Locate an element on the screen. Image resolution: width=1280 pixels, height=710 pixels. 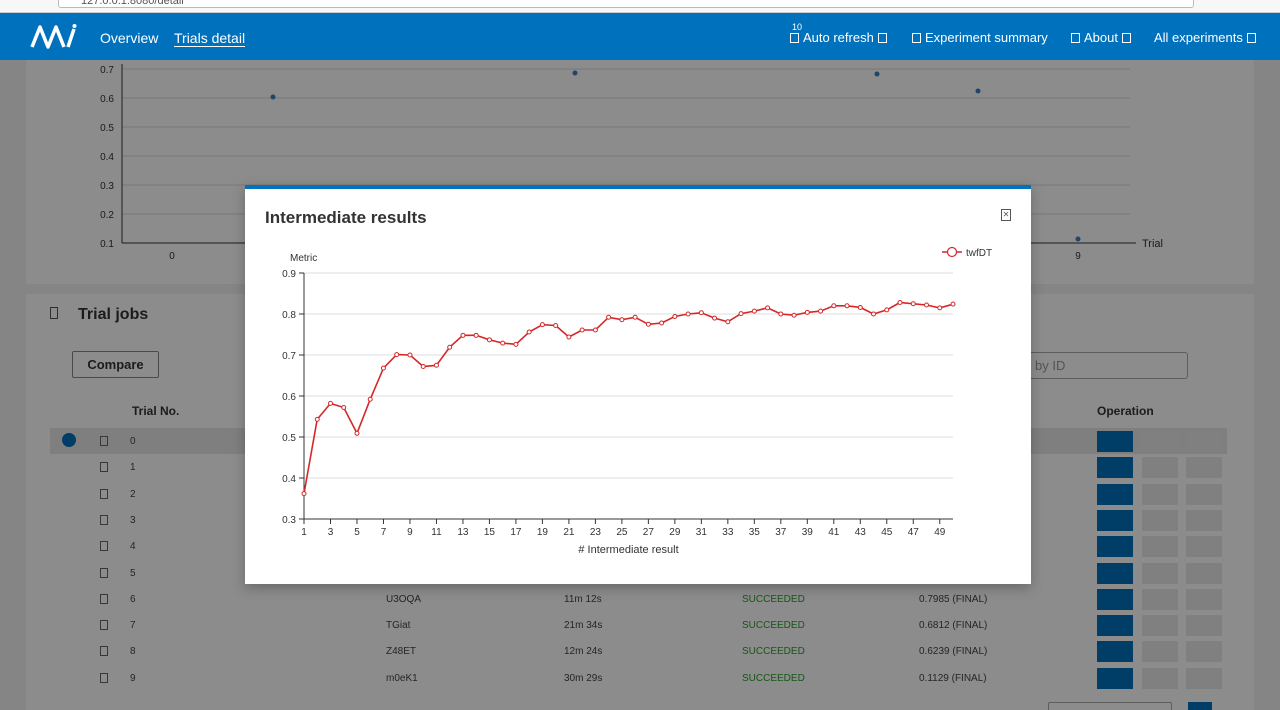
x-tick-label: 33 is located at coordinates (728, 532).